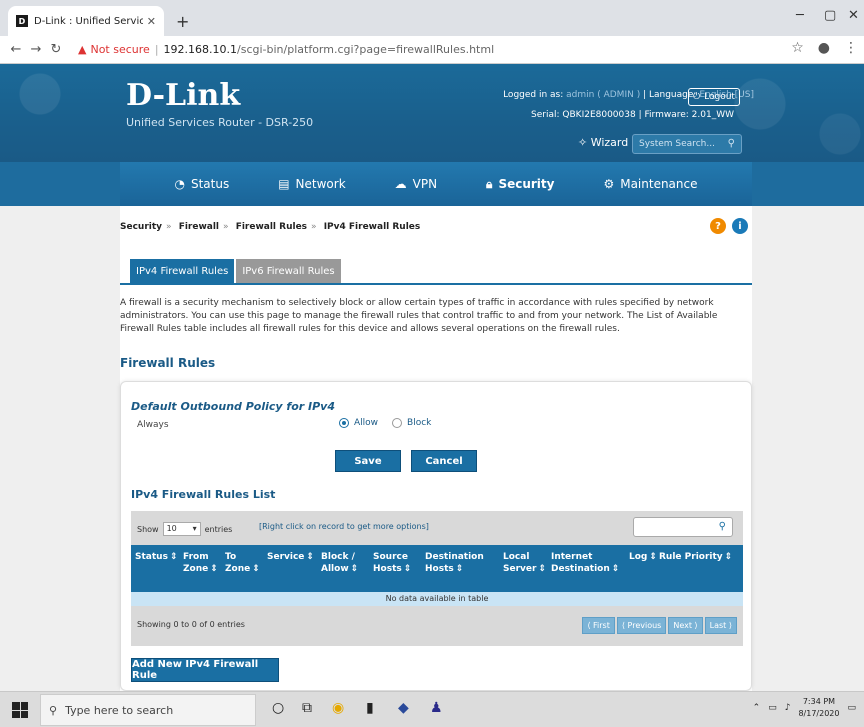 The height and width of the screenshot is (727, 864). I want to click on notification-icon: ▭, so click(851, 708).